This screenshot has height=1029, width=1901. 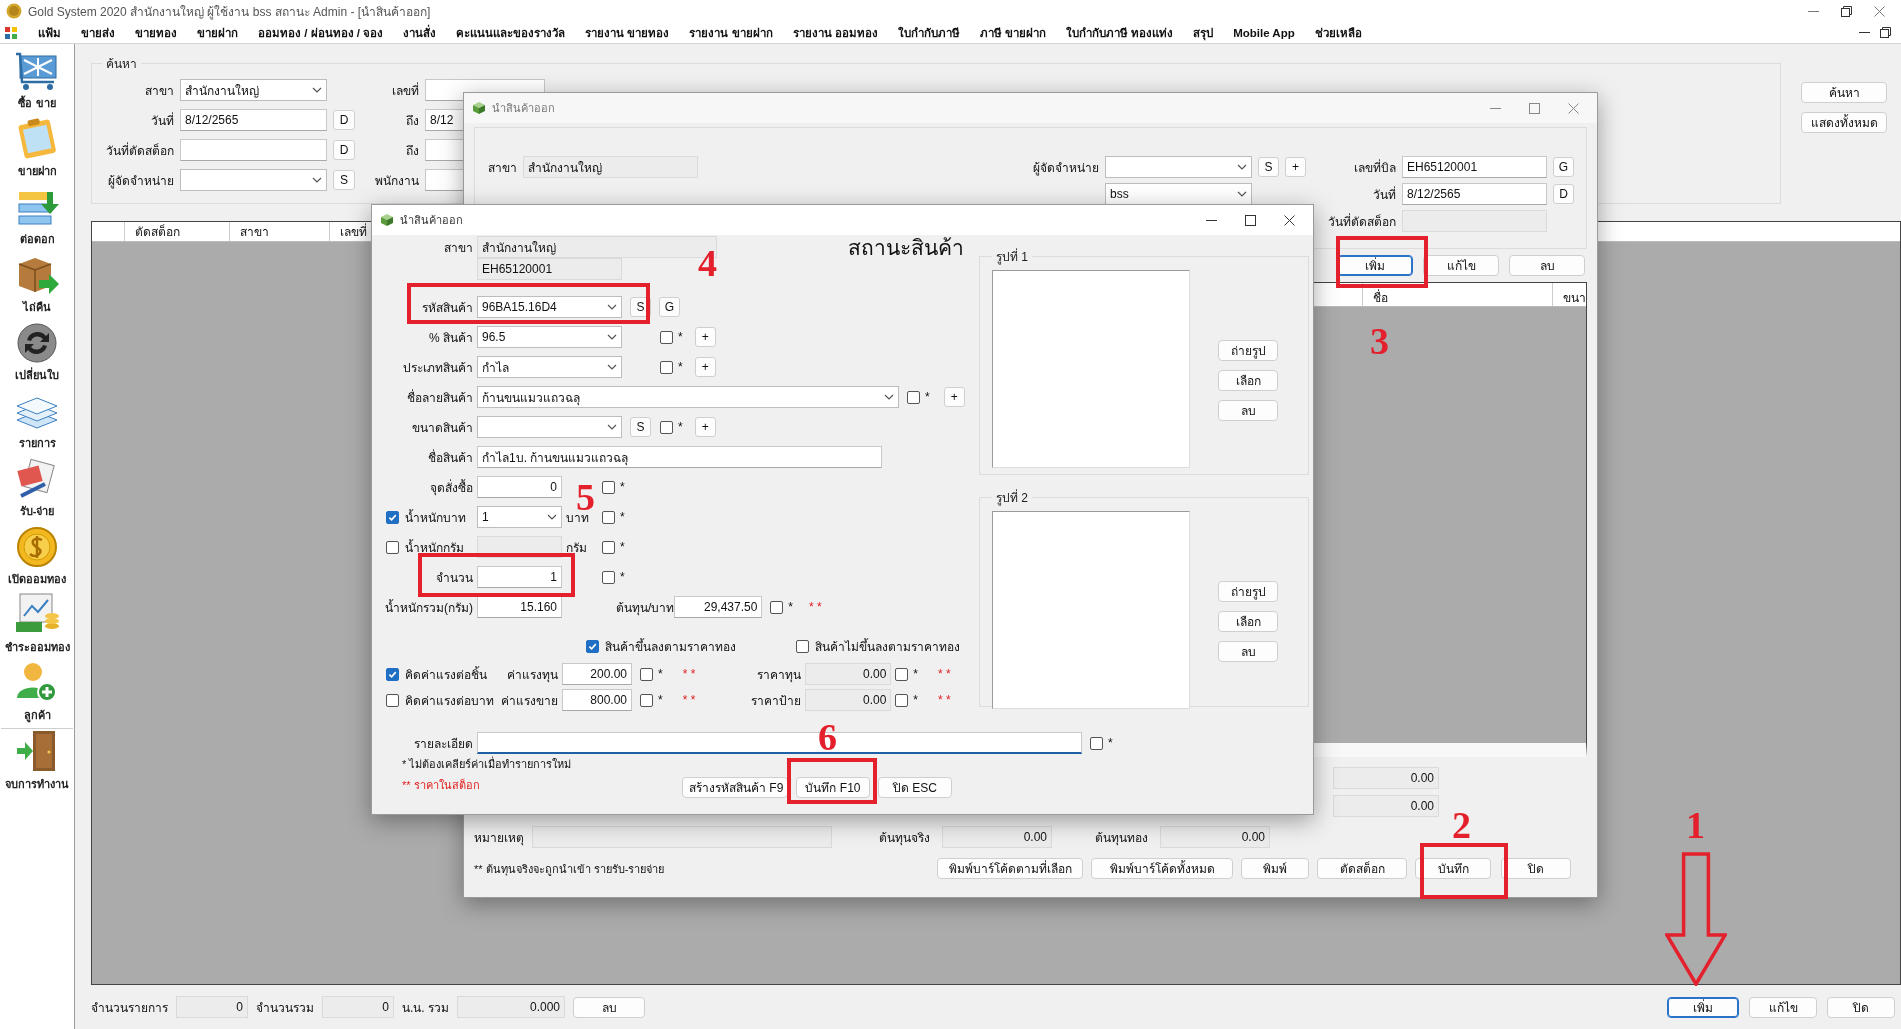 What do you see at coordinates (718, 607) in the screenshot?
I see `input-field: 29,437.50` at bounding box center [718, 607].